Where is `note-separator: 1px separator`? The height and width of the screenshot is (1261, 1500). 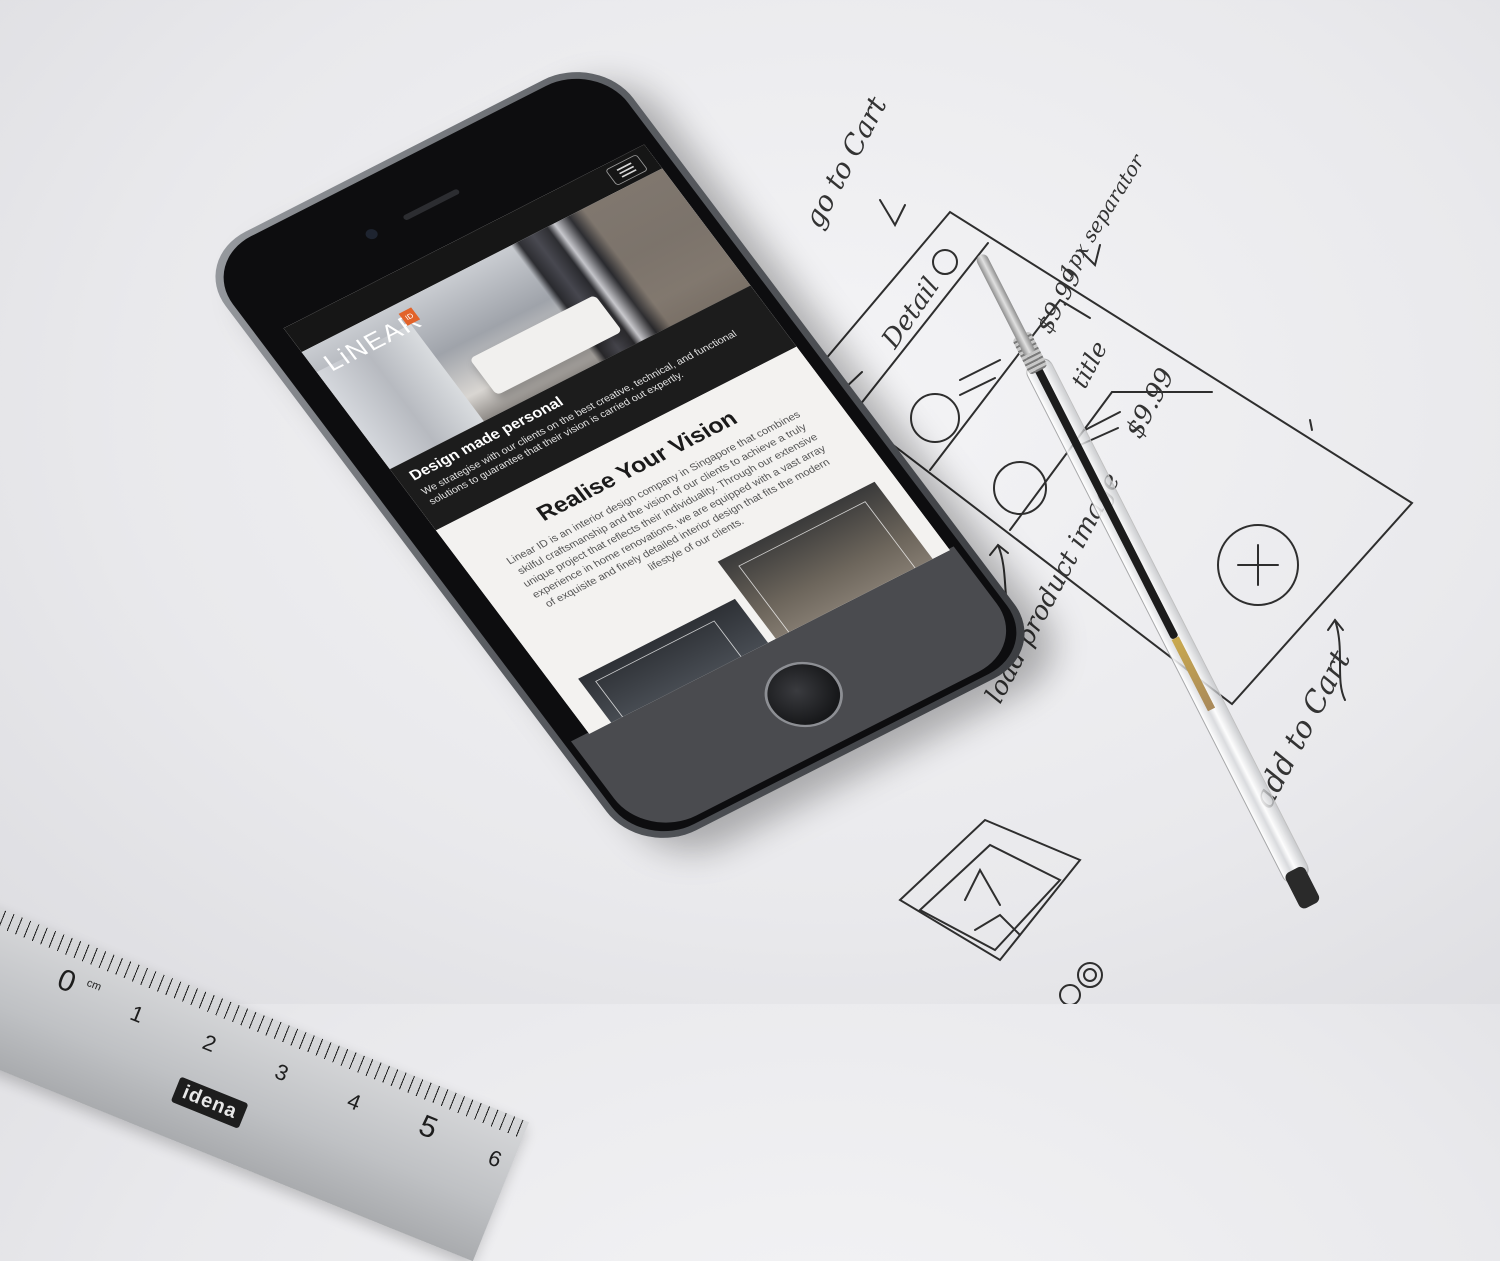
note-separator: 1px separator is located at coordinates (1102, 216).